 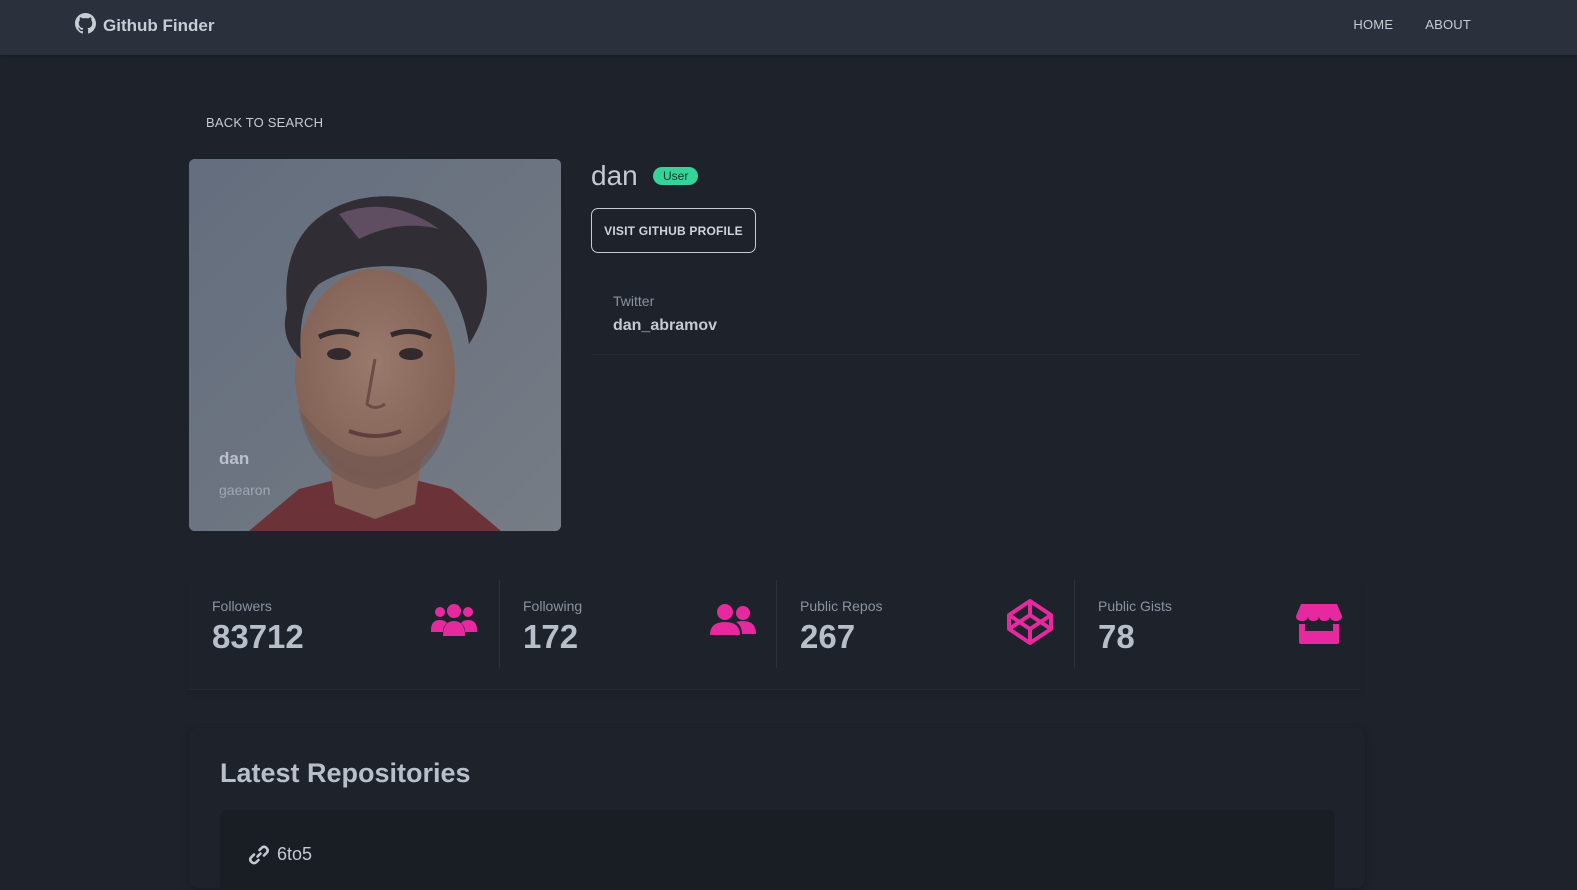 I want to click on repo-name: 6to5, so click(x=295, y=854).